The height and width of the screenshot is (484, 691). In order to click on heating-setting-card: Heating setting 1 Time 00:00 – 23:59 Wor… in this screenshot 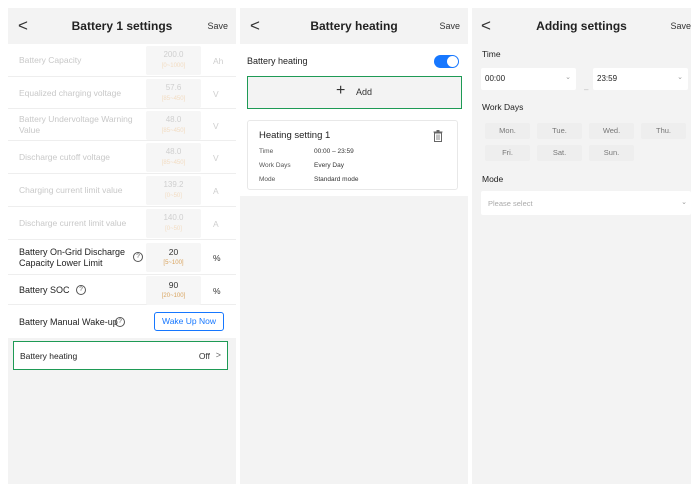, I will do `click(352, 155)`.